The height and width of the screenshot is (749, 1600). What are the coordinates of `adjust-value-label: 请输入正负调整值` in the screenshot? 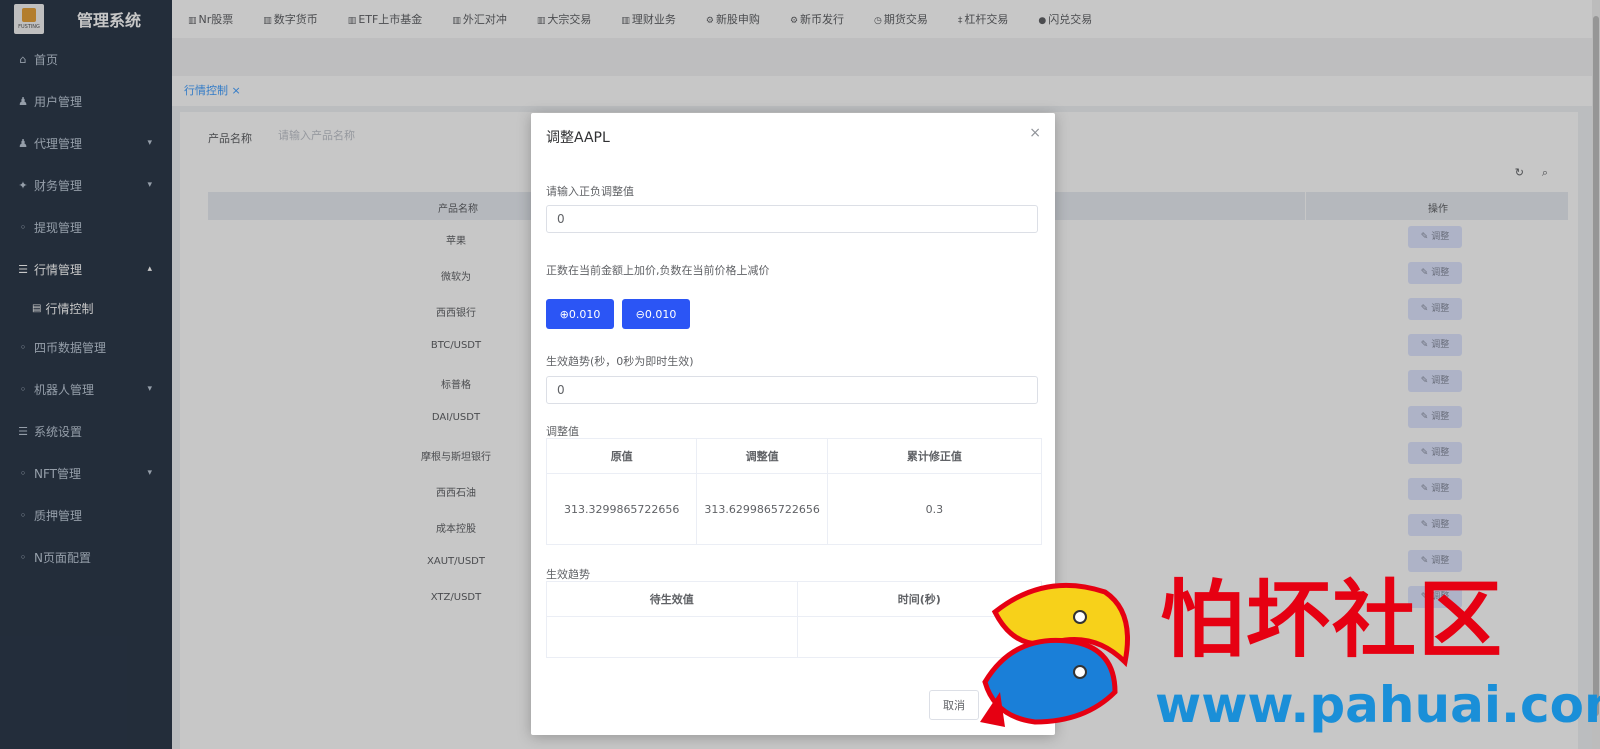 It's located at (590, 191).